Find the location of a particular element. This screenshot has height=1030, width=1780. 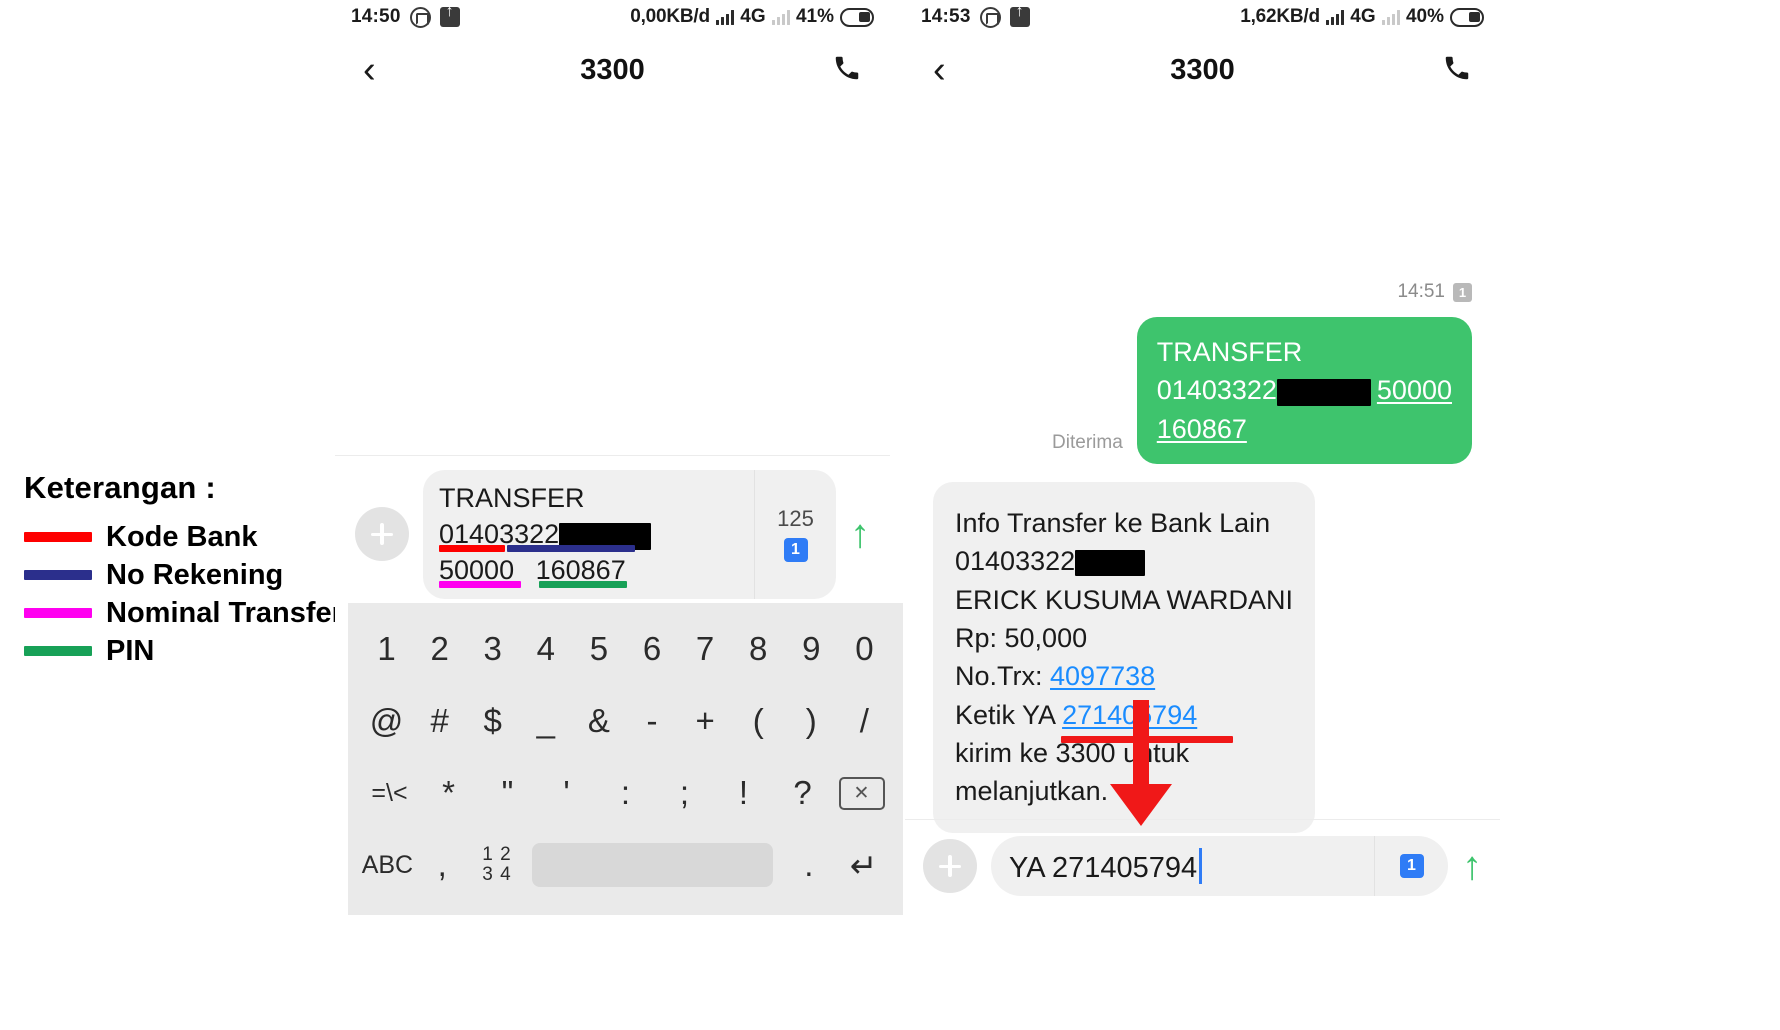

key-exclamation: ! is located at coordinates (743, 793).